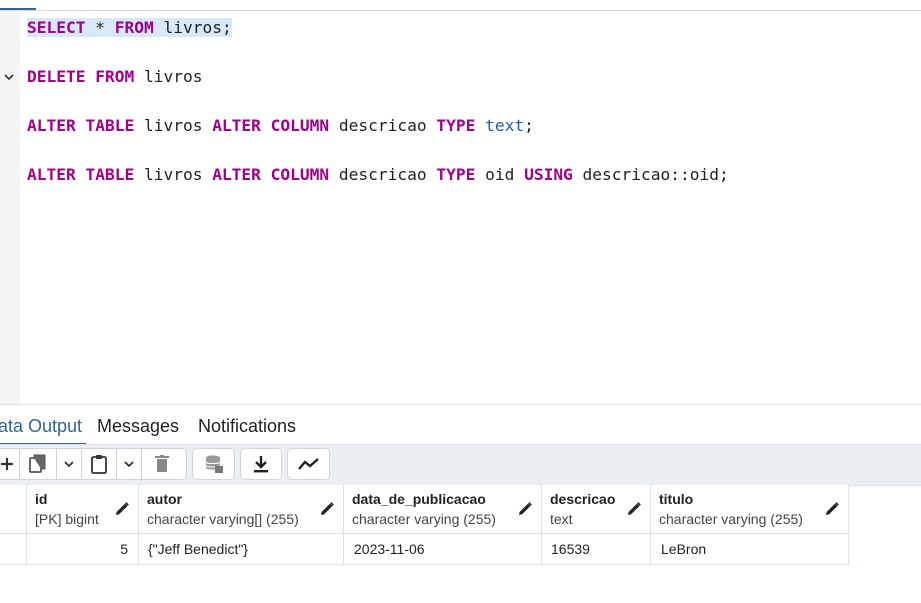 The height and width of the screenshot is (603, 921). Describe the element at coordinates (10, 207) in the screenshot. I see `editor-gutter` at that location.